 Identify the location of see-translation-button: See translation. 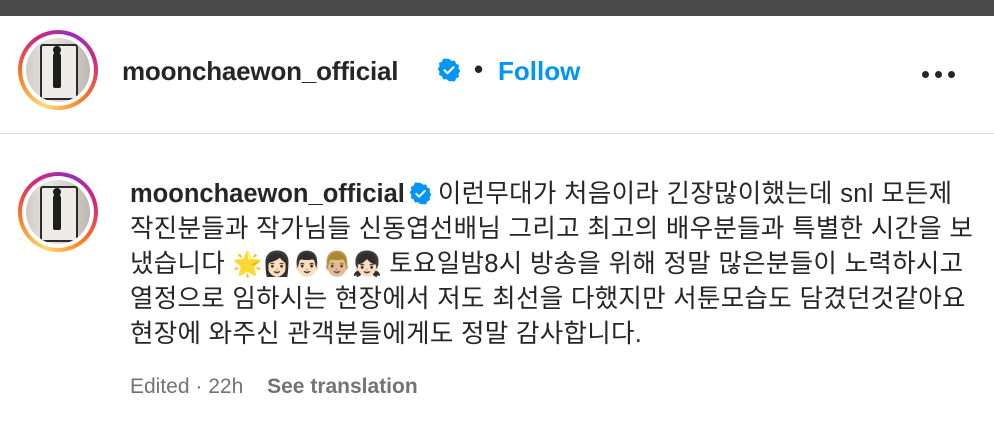
(342, 386).